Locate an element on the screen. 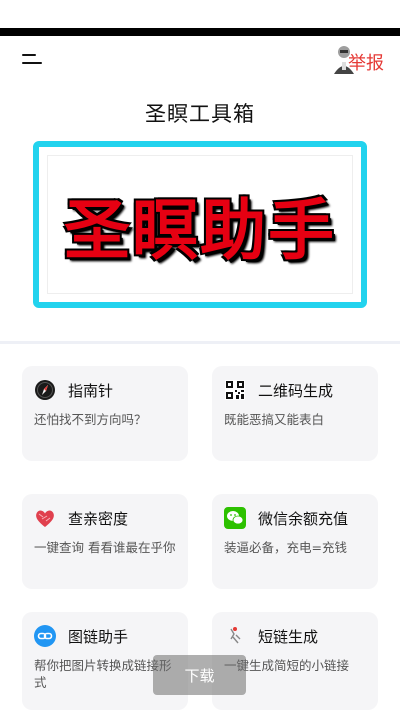  top-bar: 举报 is located at coordinates (200, 60).